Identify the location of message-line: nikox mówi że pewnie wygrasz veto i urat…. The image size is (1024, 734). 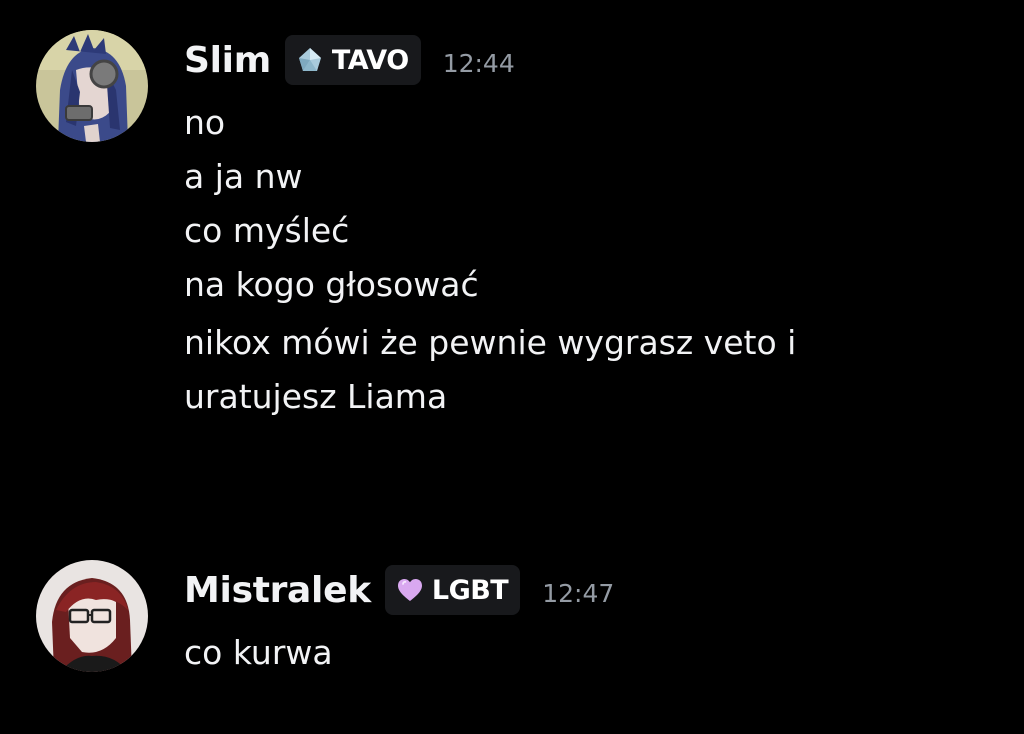
(490, 369).